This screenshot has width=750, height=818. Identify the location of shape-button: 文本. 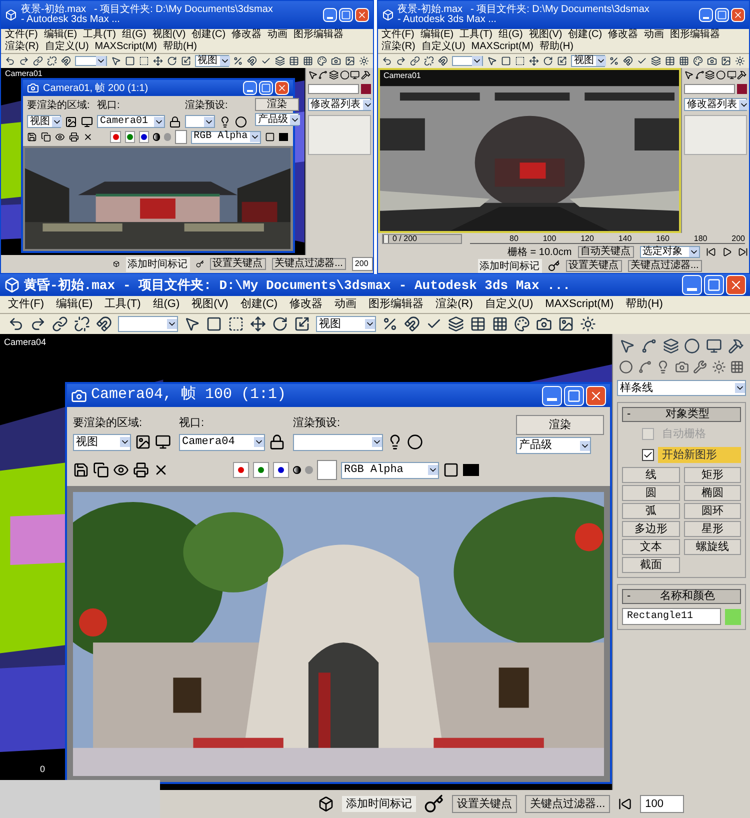
(651, 547).